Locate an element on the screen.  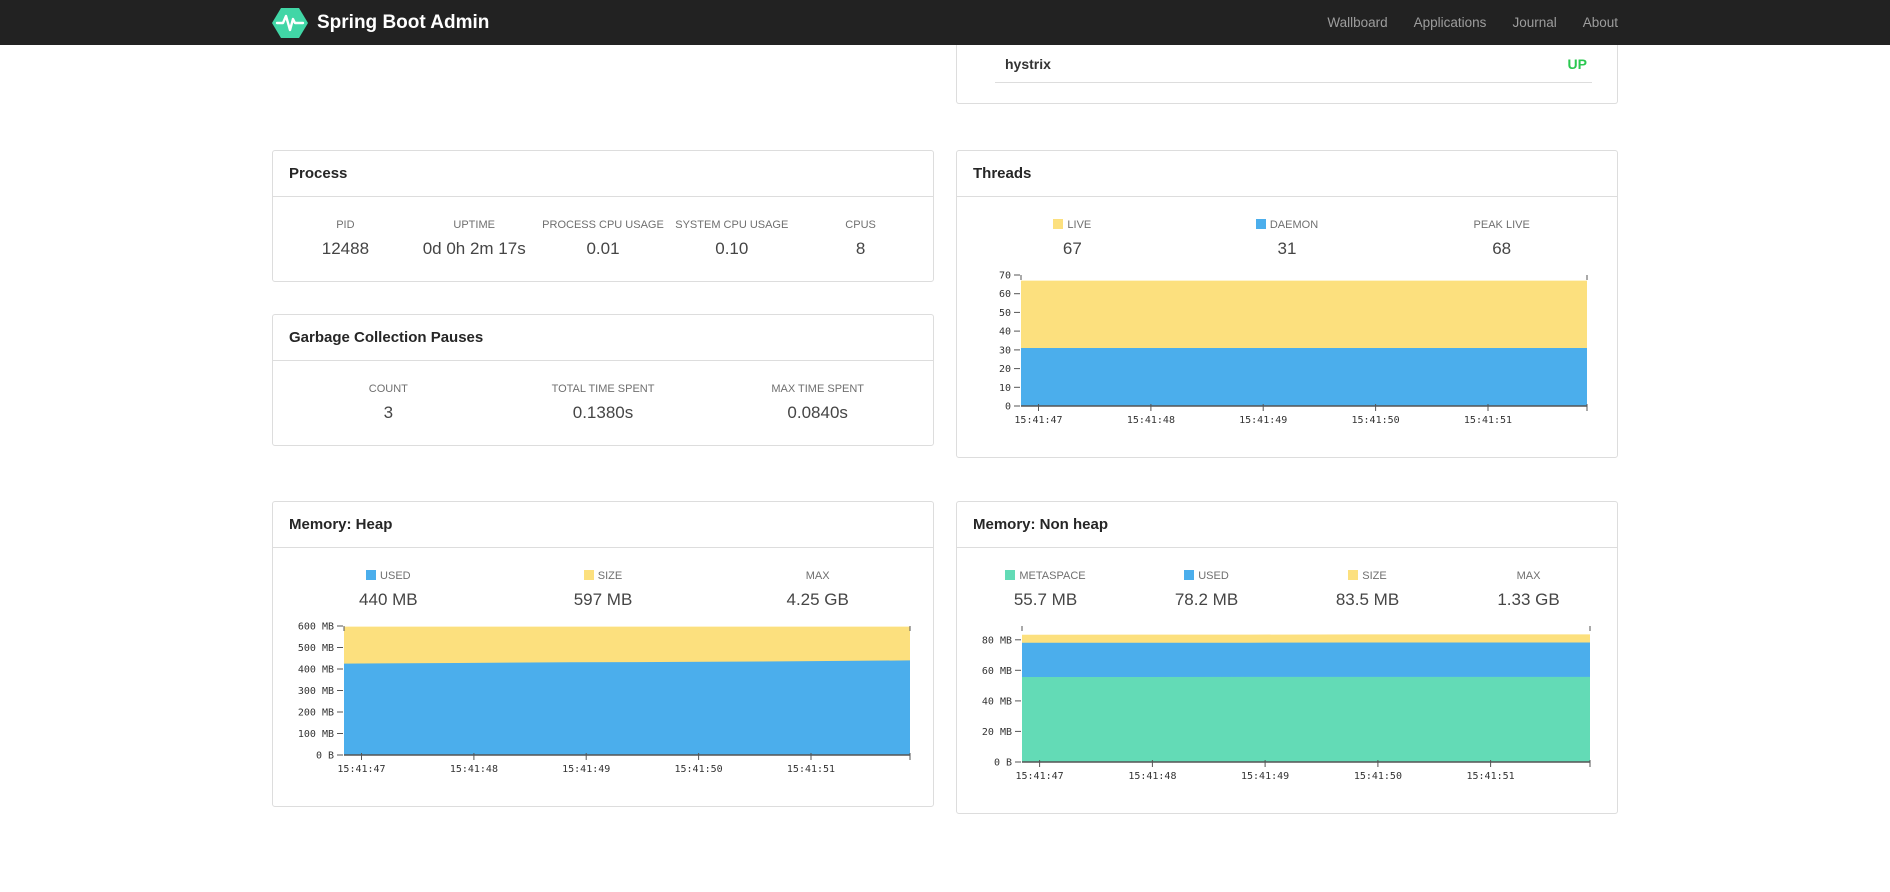
brand: Spring Boot Admin is located at coordinates (380, 23).